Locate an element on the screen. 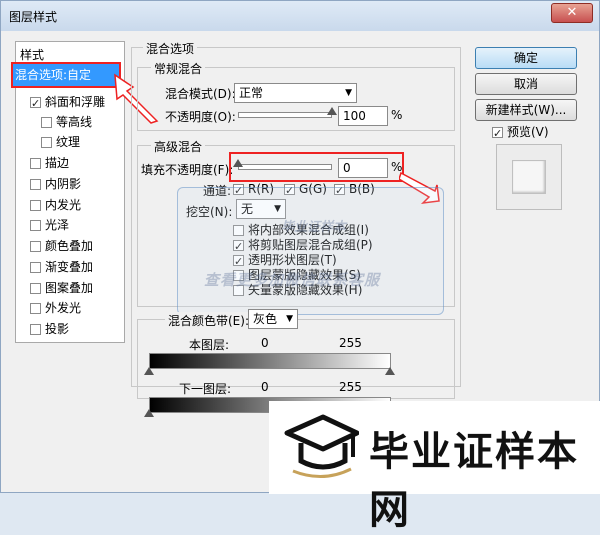 The height and width of the screenshot is (535, 600). pattern-overlay-checkbox is located at coordinates (35, 288).